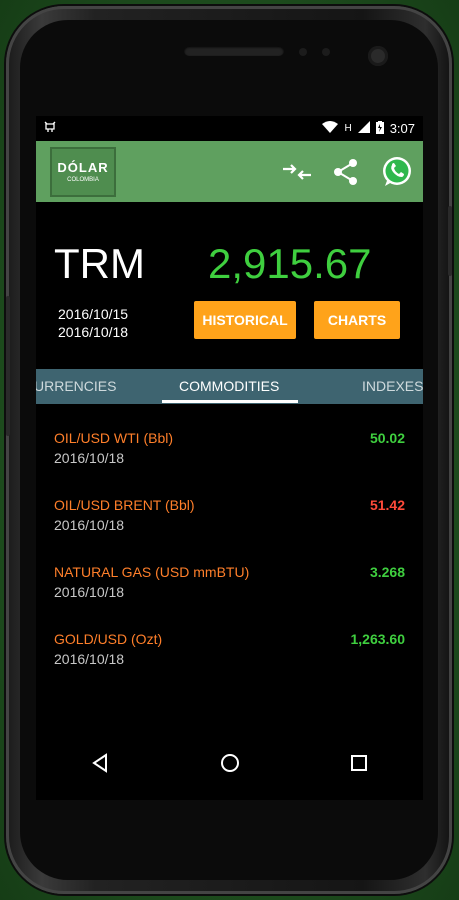 Image resolution: width=459 pixels, height=900 pixels. What do you see at coordinates (114, 438) in the screenshot?
I see `item-name: OIL/USD WTI (Bbl)` at bounding box center [114, 438].